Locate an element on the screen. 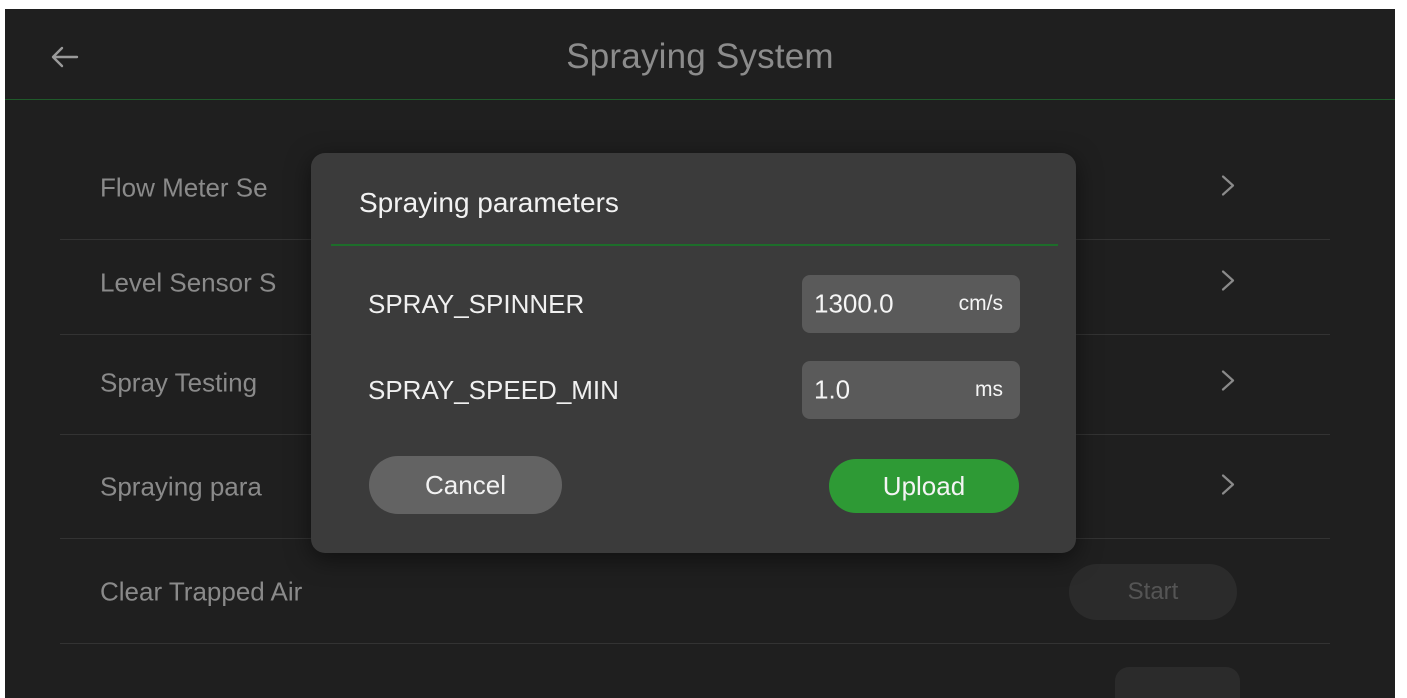  page-title: Spraying System is located at coordinates (700, 56).